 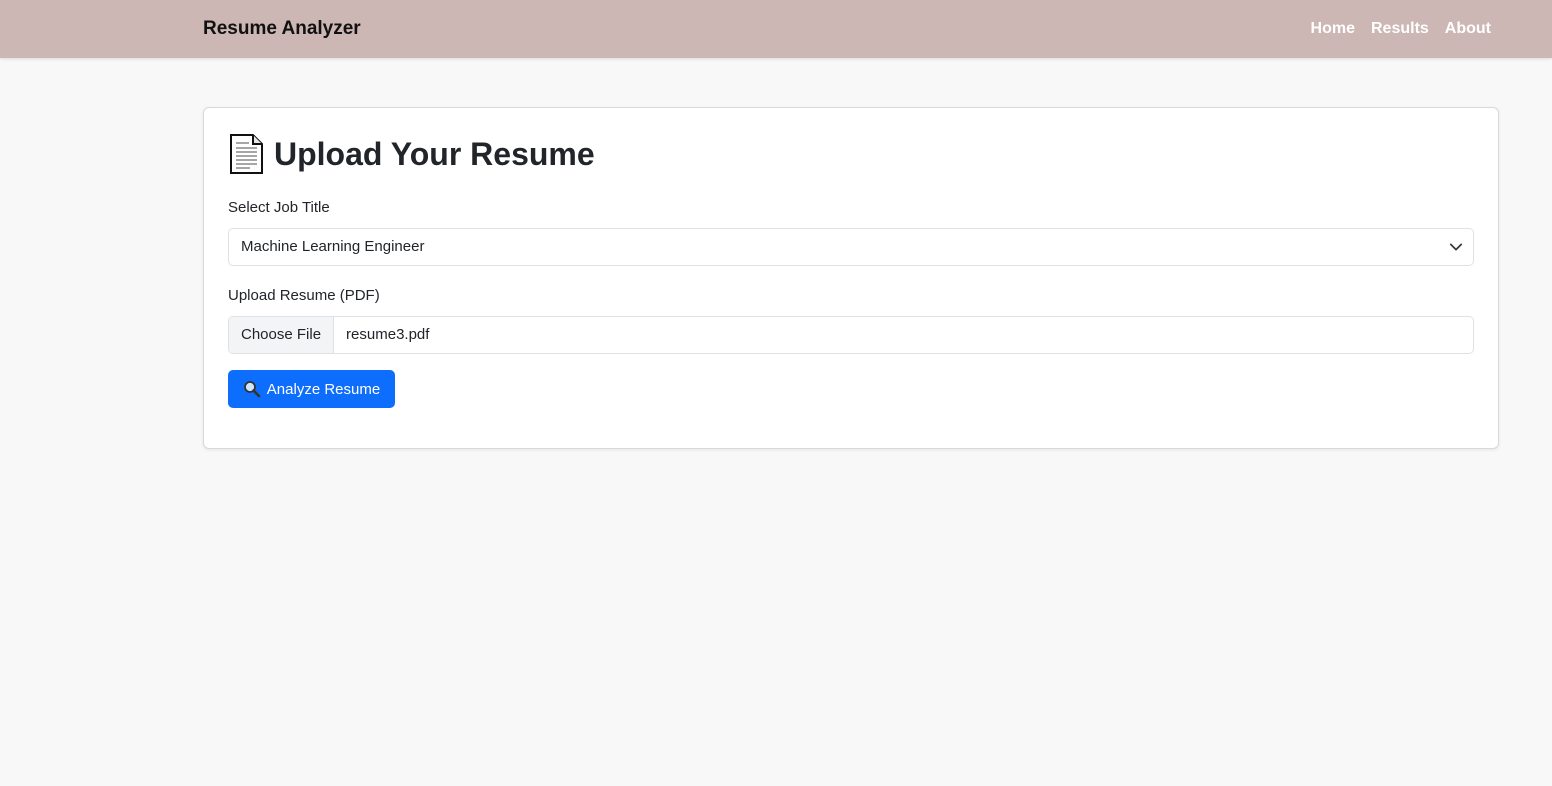 What do you see at coordinates (388, 334) in the screenshot?
I see `file-name-text: resume3.pdf` at bounding box center [388, 334].